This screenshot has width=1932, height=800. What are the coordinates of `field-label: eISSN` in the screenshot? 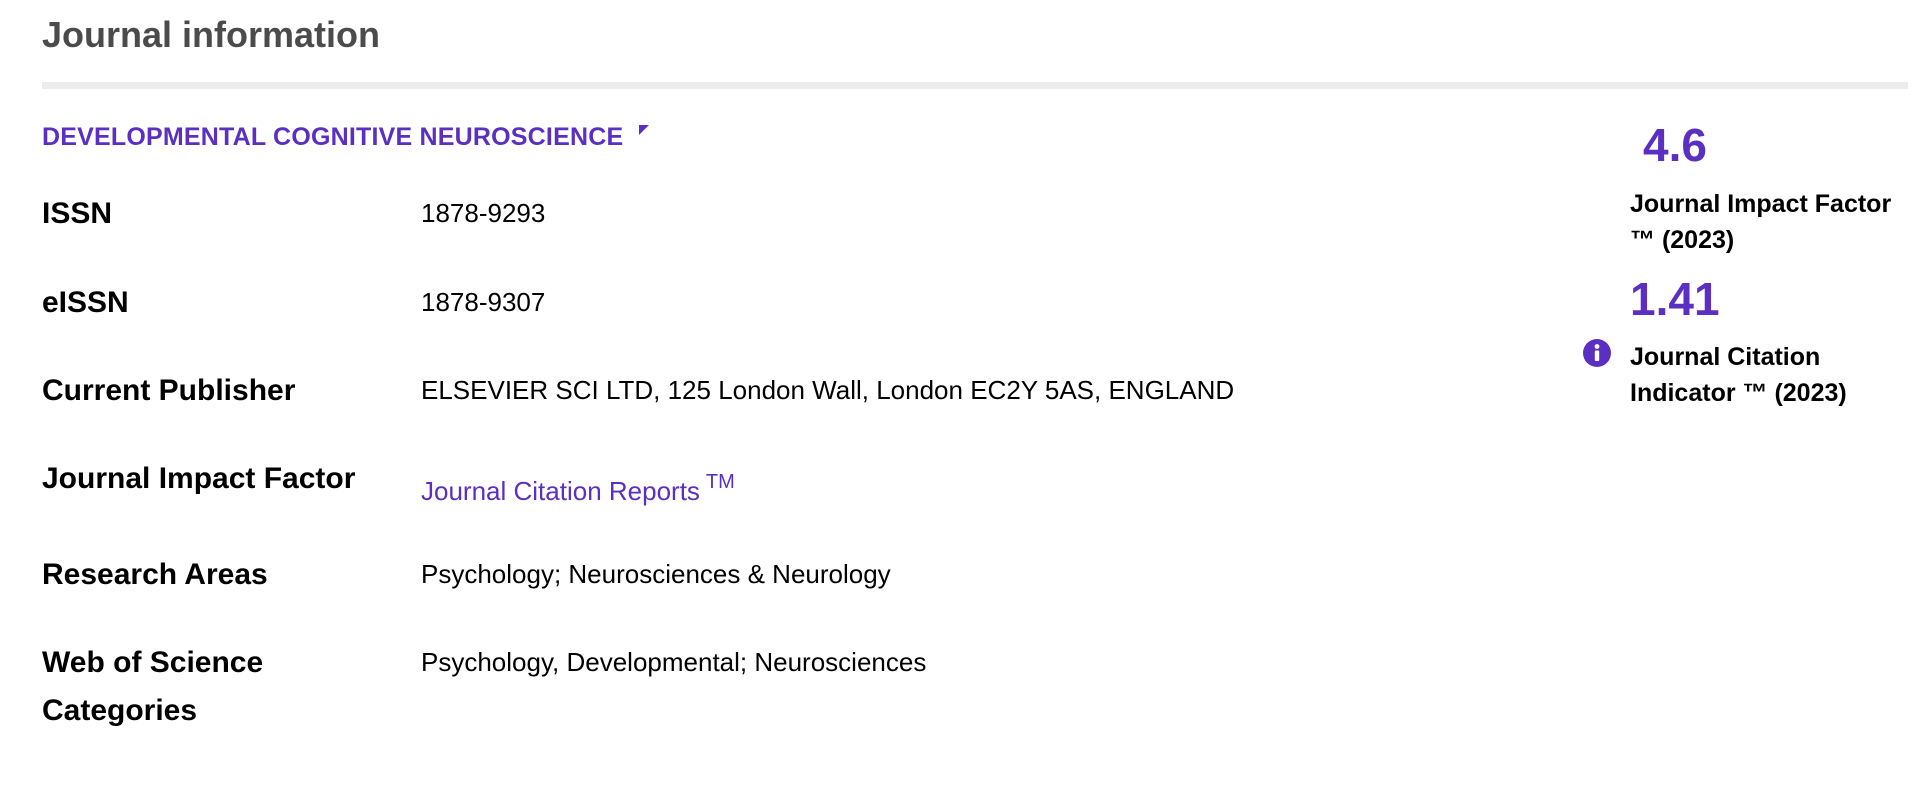 It's located at (85, 302).